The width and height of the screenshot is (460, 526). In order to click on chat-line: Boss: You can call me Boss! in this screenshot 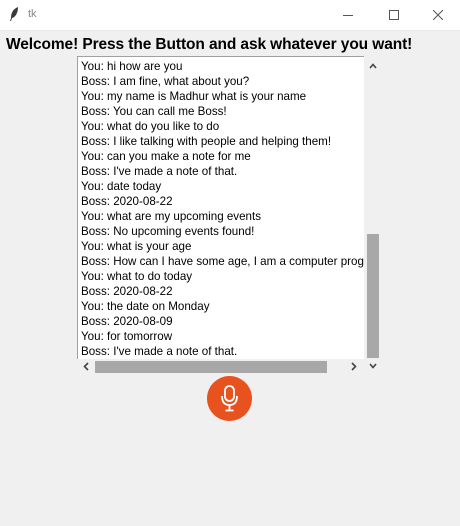, I will do `click(154, 111)`.